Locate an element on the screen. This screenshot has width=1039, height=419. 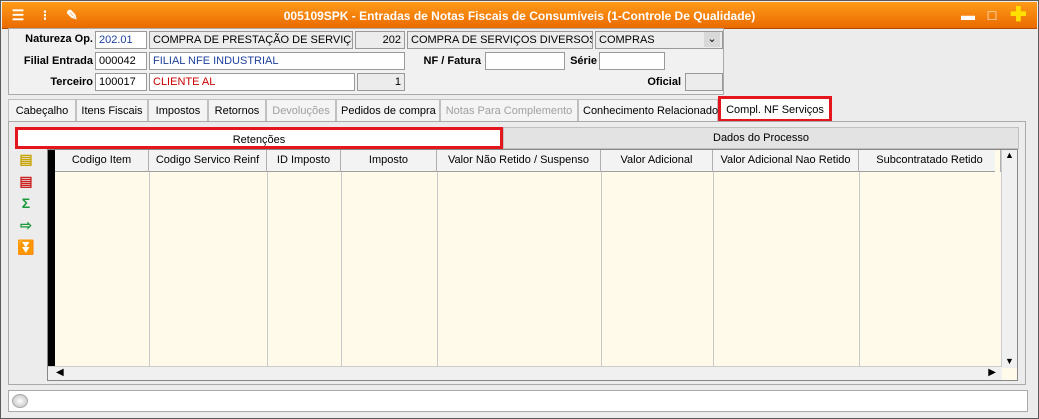
col-header: Valor Adicional is located at coordinates (657, 161).